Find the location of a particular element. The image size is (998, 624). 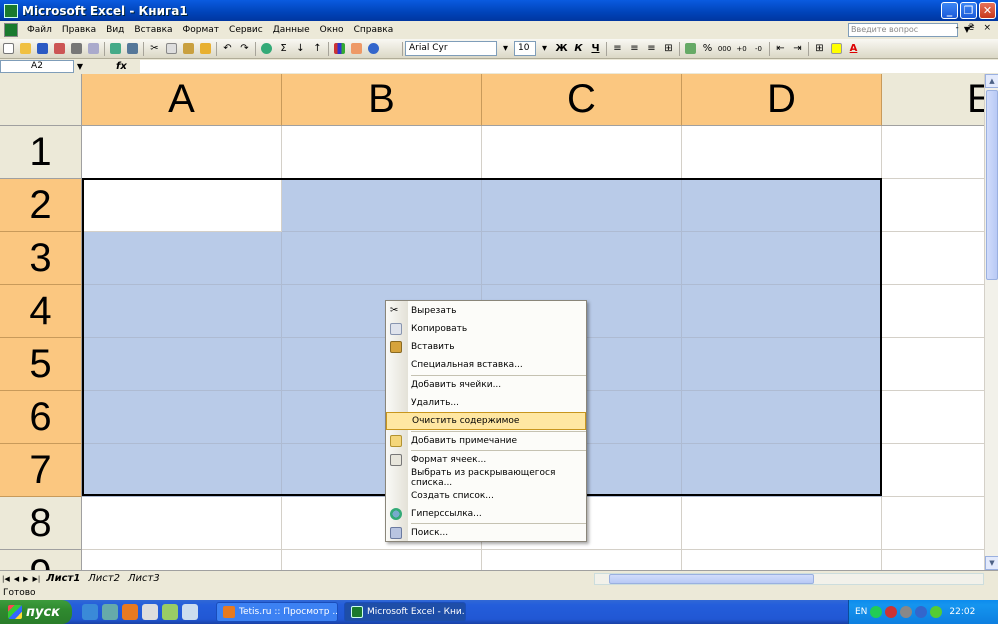

underline-button: Ч is located at coordinates (595, 49).